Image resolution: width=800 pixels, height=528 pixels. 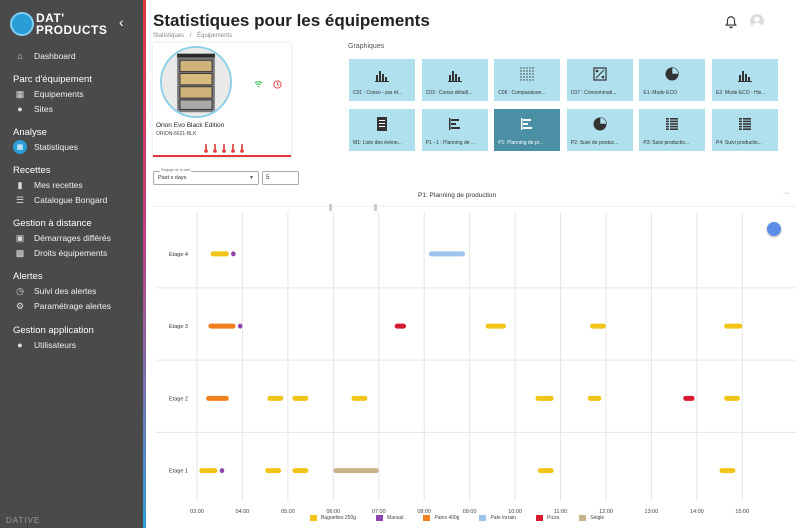 What do you see at coordinates (474, 206) in the screenshot?
I see `chart-divider` at bounding box center [474, 206].